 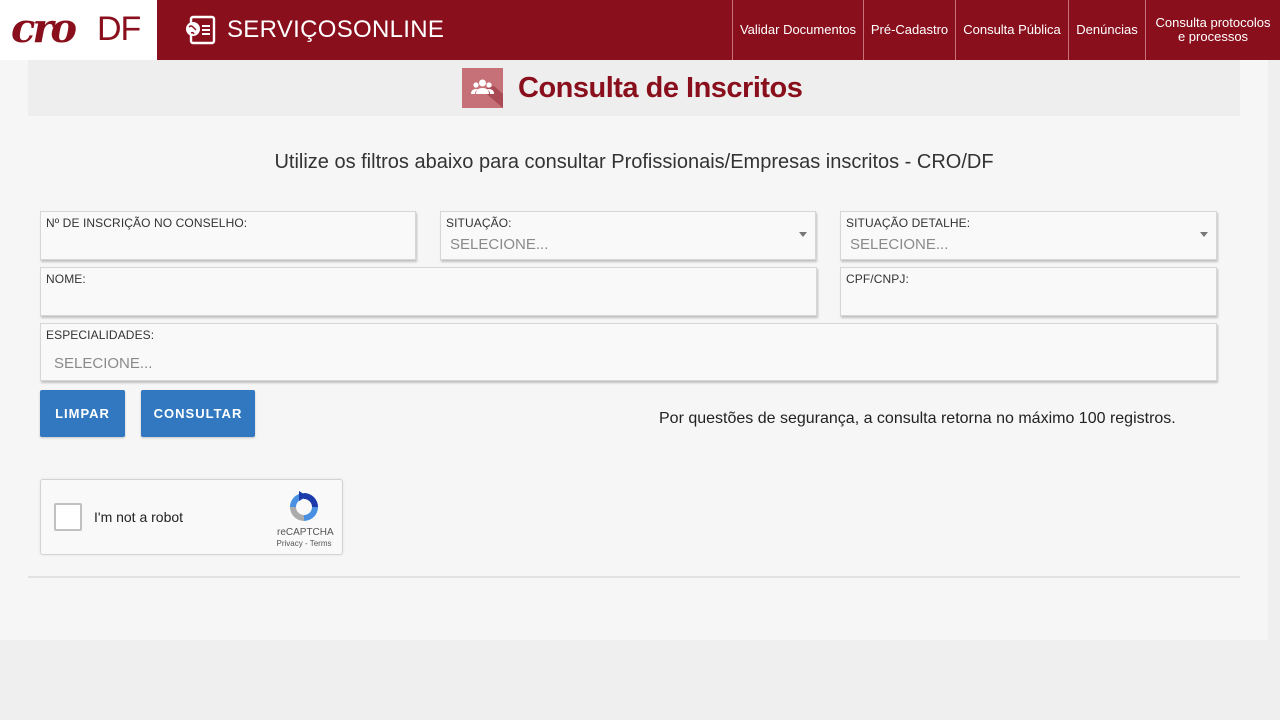 I want to click on cro-df-logo: cro DF, so click(x=78, y=30).